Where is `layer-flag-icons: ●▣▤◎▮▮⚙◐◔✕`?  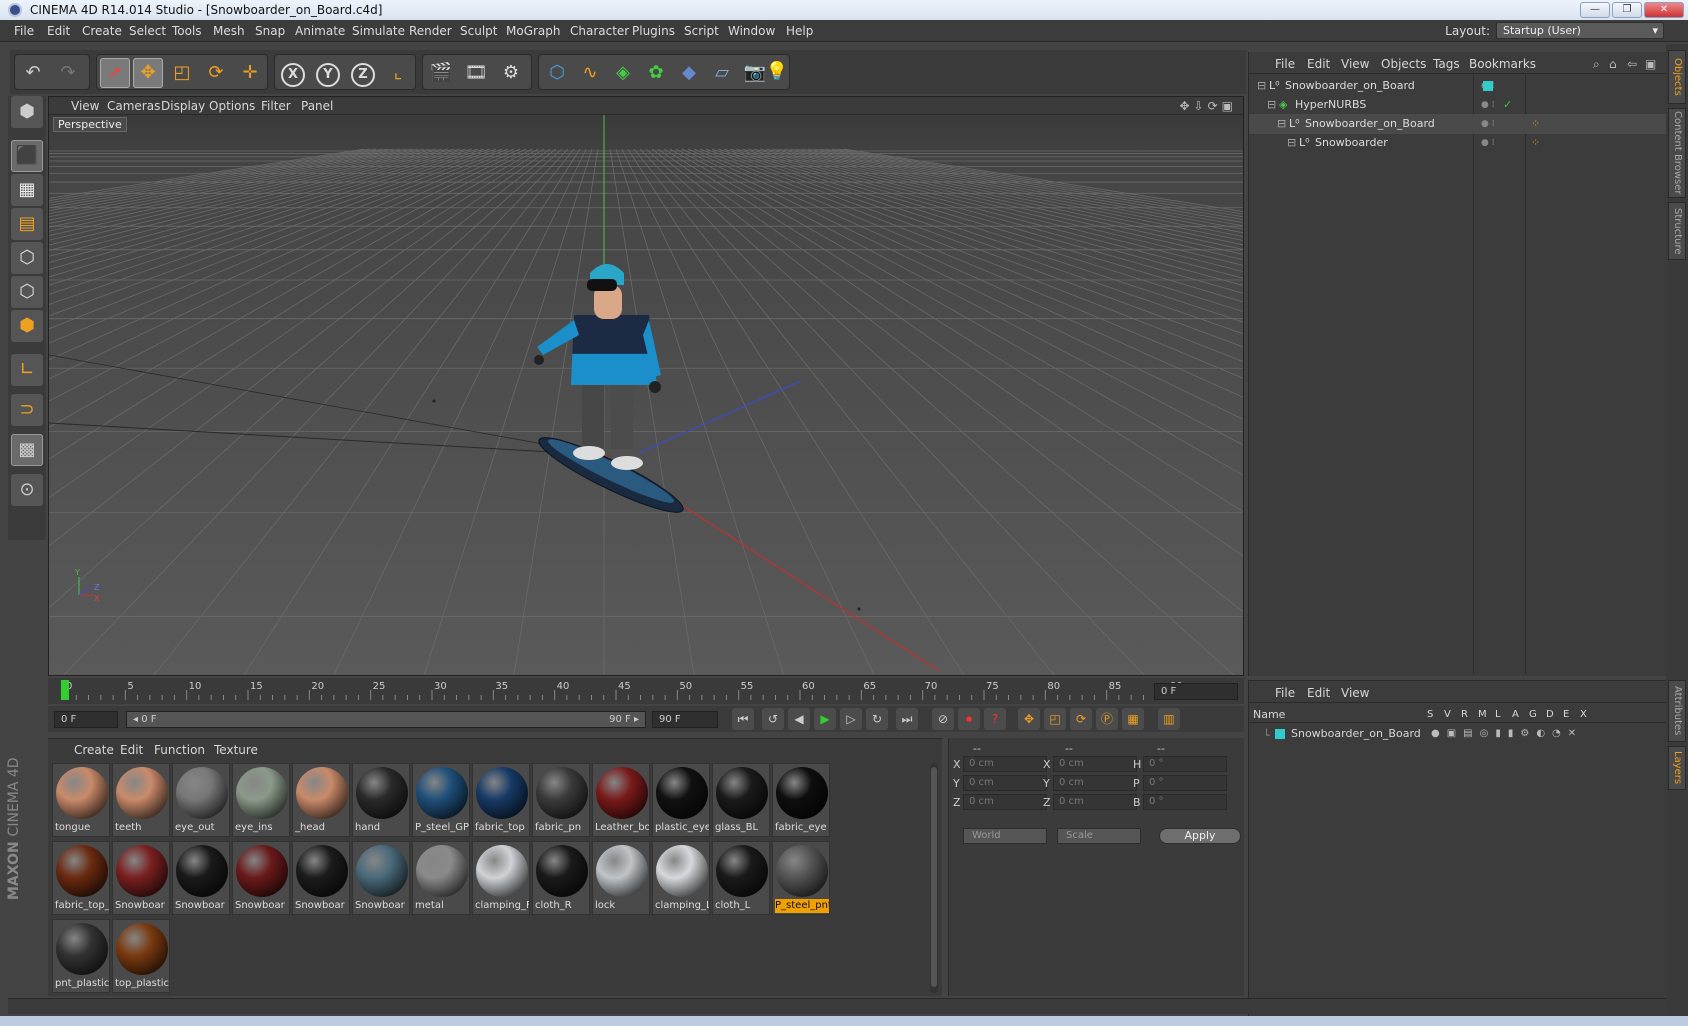 layer-flag-icons: ●▣▤◎▮▮⚙◐◔✕ is located at coordinates (1507, 734).